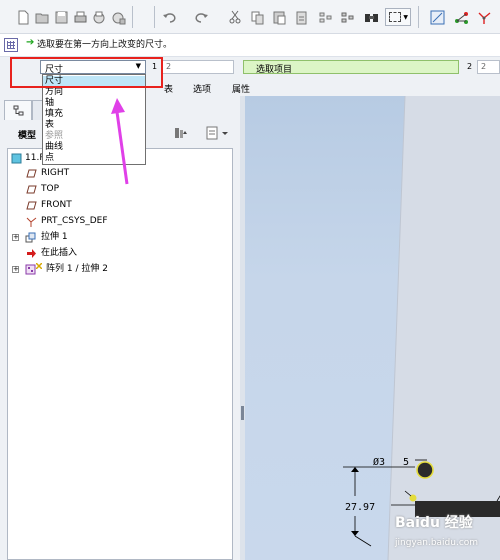  Describe the element at coordinates (55, 173) in the screenshot. I see `tree-node-label: RIGHT` at that location.